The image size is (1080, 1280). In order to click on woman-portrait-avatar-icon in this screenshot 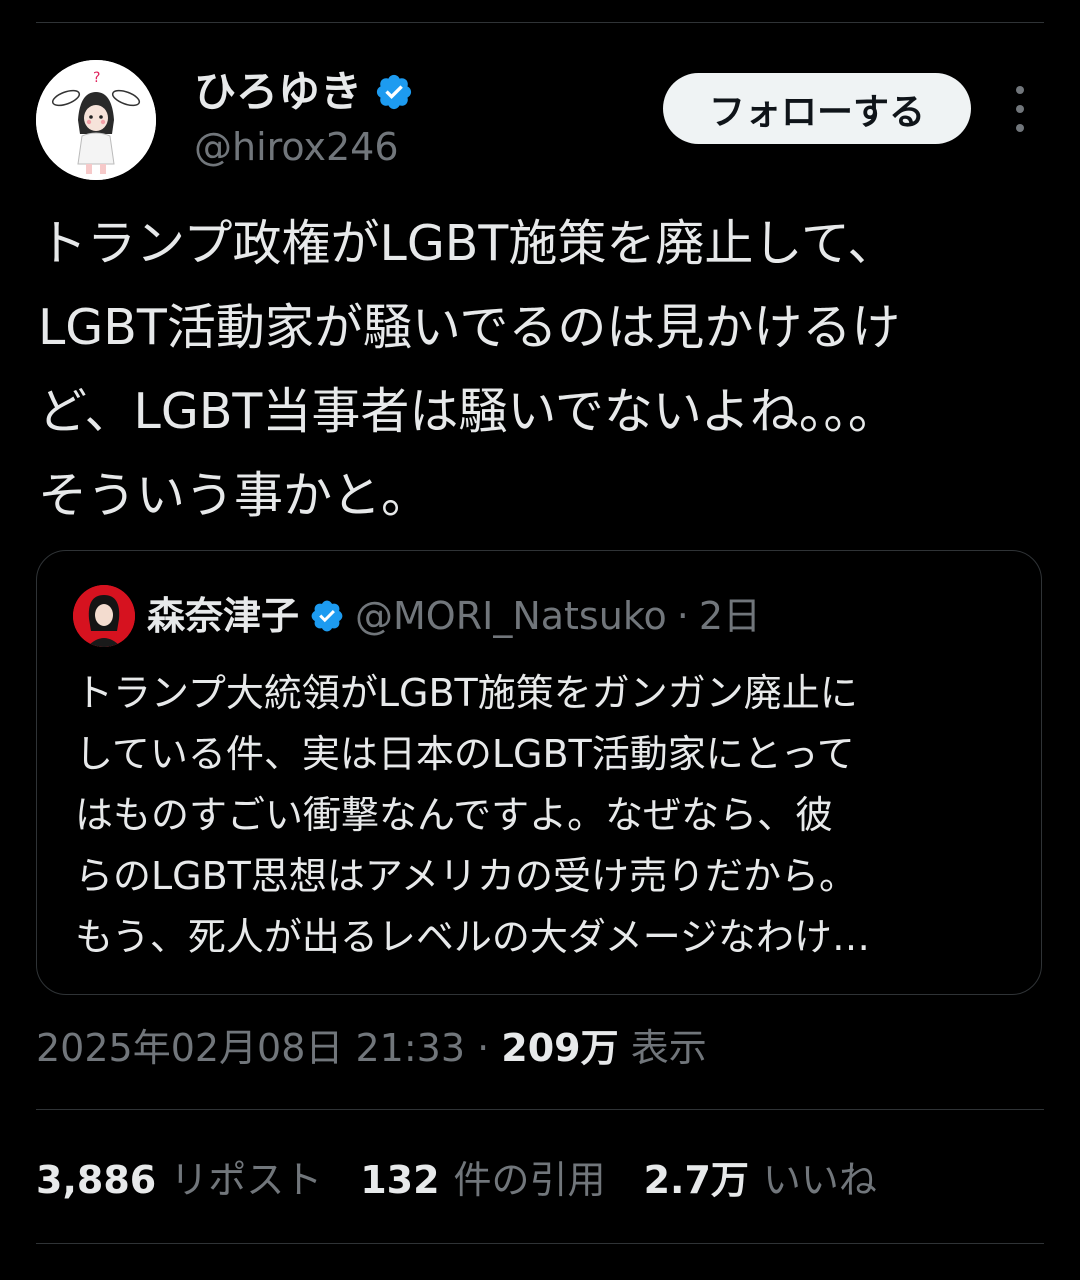, I will do `click(104, 616)`.